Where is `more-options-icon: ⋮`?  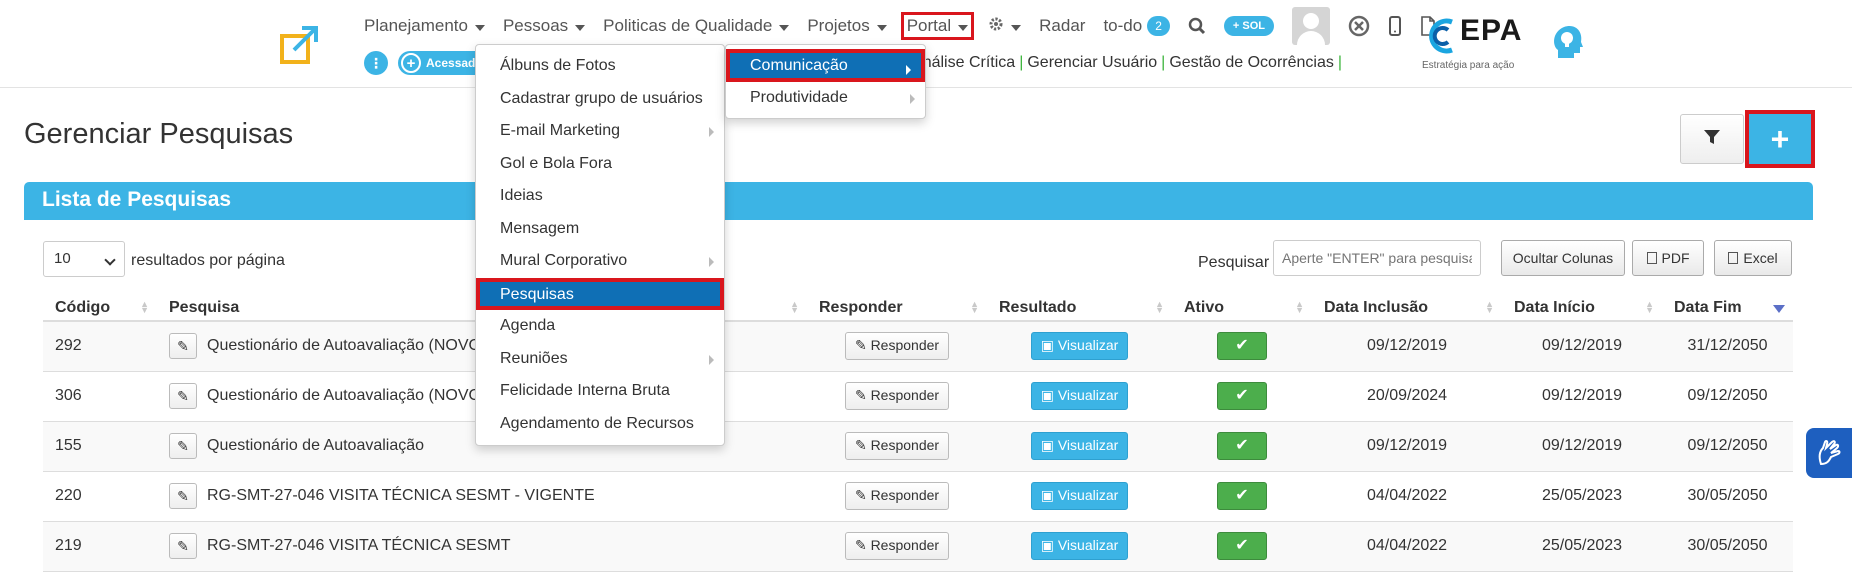
more-options-icon: ⋮ is located at coordinates (376, 63).